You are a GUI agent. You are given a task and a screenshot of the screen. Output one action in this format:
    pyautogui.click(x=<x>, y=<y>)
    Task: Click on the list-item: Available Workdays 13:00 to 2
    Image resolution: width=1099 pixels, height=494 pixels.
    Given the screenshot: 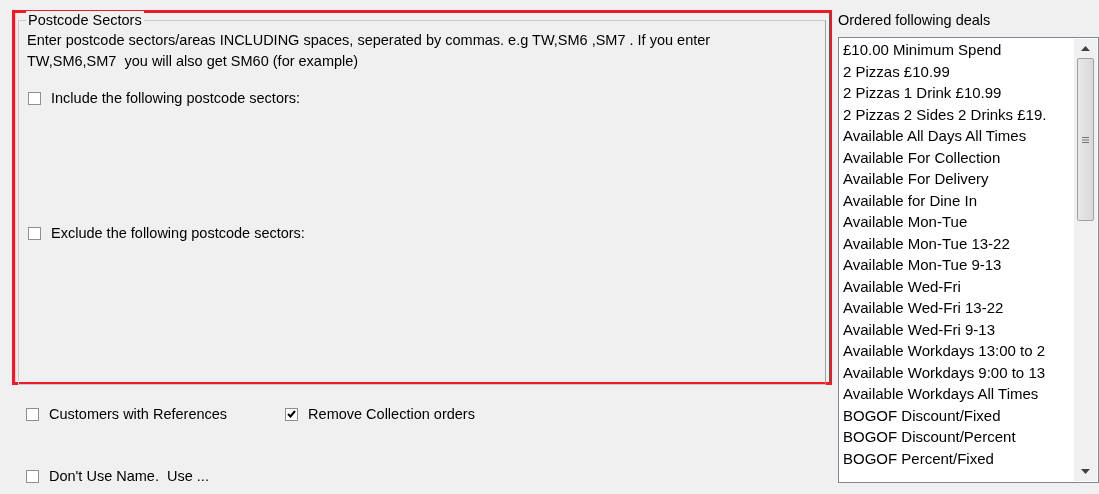 What is the action you would take?
    pyautogui.click(x=958, y=351)
    